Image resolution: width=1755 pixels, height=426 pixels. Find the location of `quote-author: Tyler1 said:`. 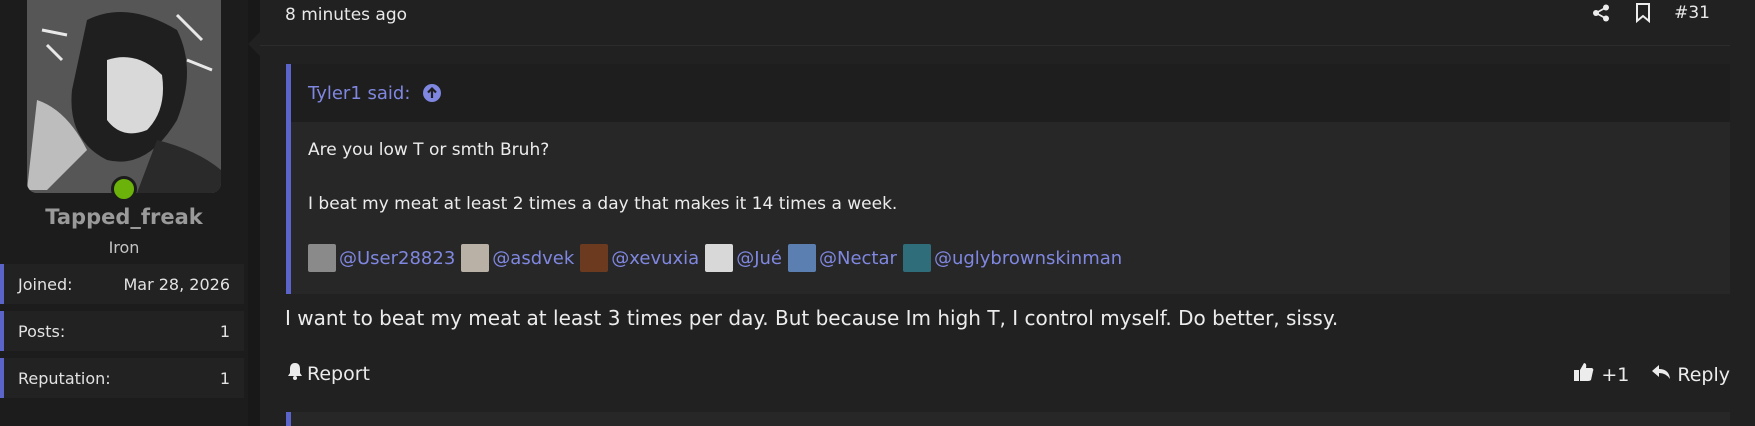

quote-author: Tyler1 said: is located at coordinates (359, 93).